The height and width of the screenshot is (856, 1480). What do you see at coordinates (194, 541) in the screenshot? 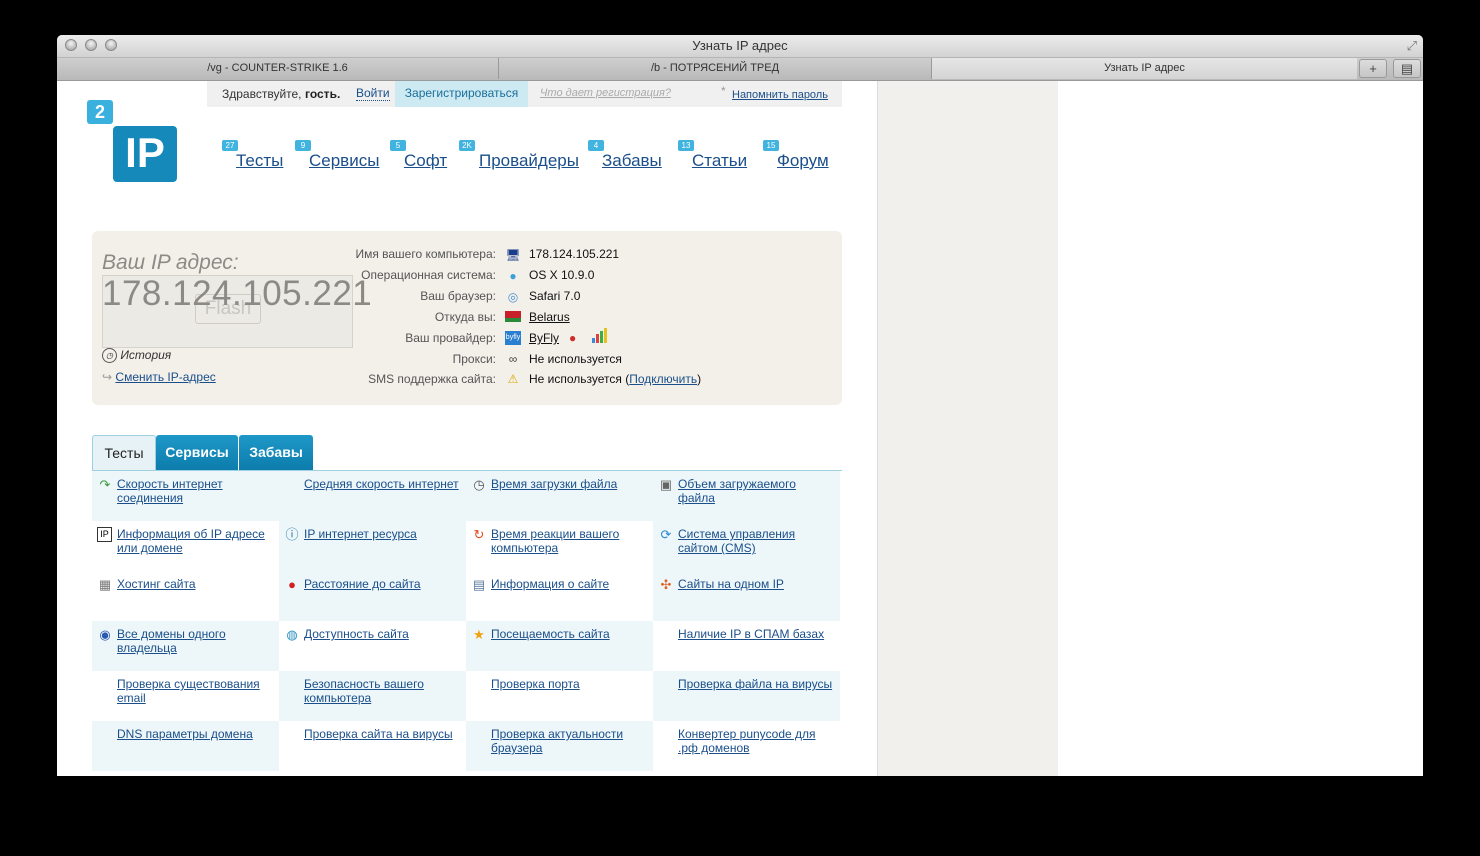
I see `tool-link: Информация об IP адресе или домене` at bounding box center [194, 541].